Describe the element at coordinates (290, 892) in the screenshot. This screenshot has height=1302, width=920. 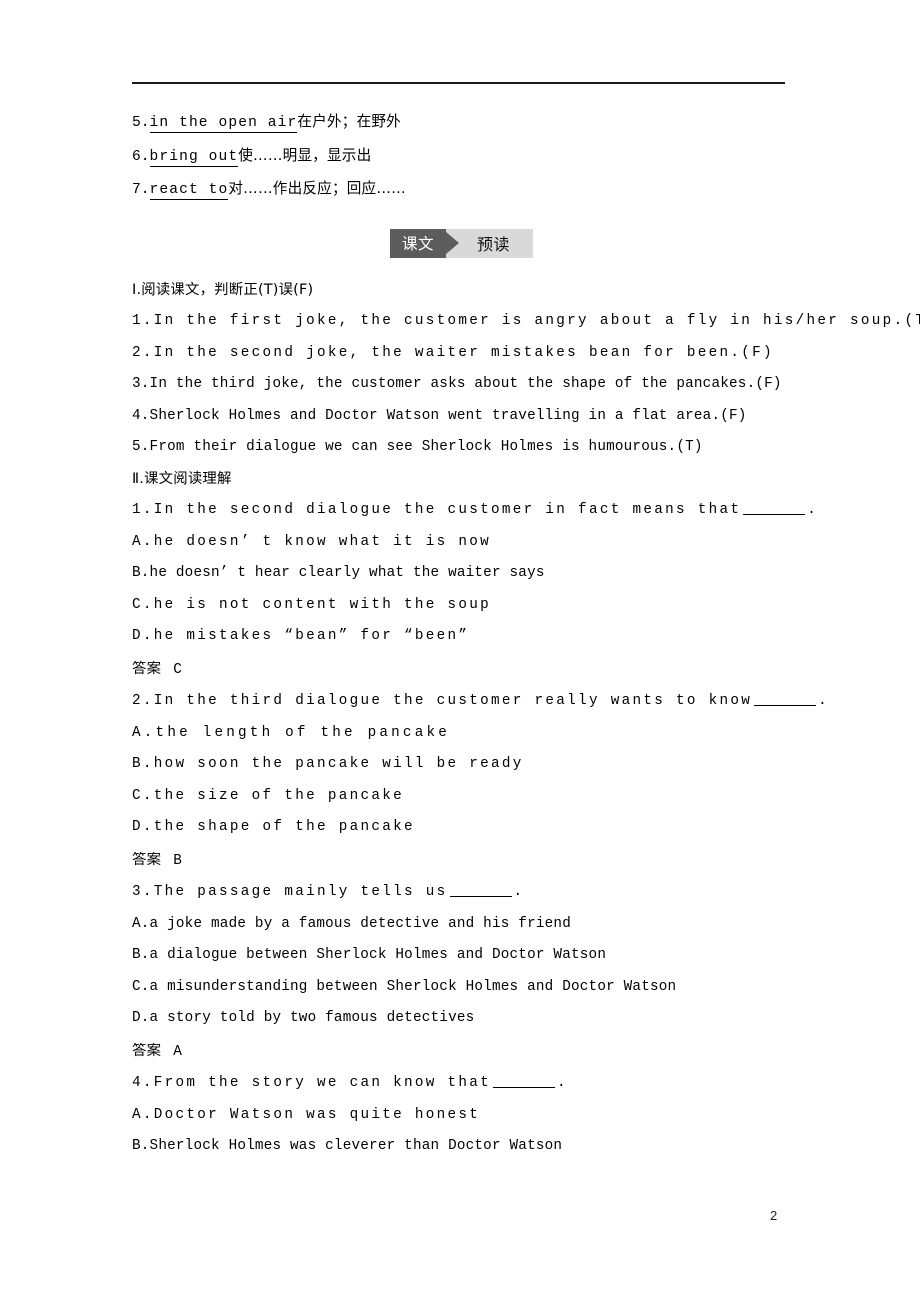
I see `question-stem-text: 3.The passage mainly tells us` at that location.